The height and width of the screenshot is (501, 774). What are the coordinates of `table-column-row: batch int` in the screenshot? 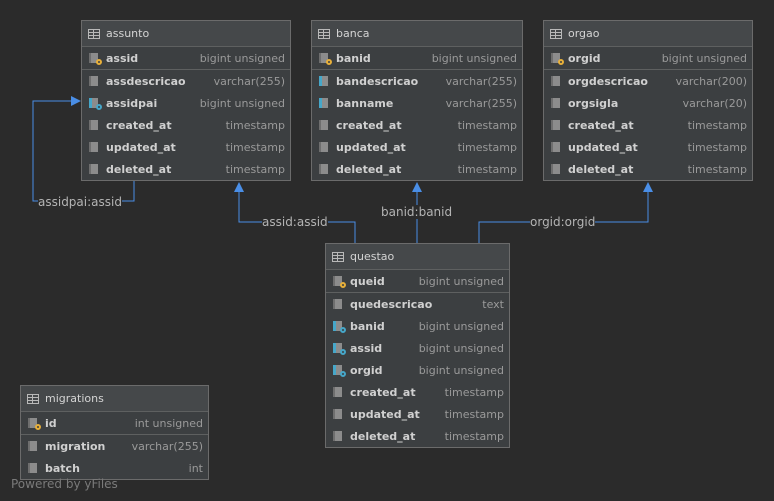 It's located at (114, 468).